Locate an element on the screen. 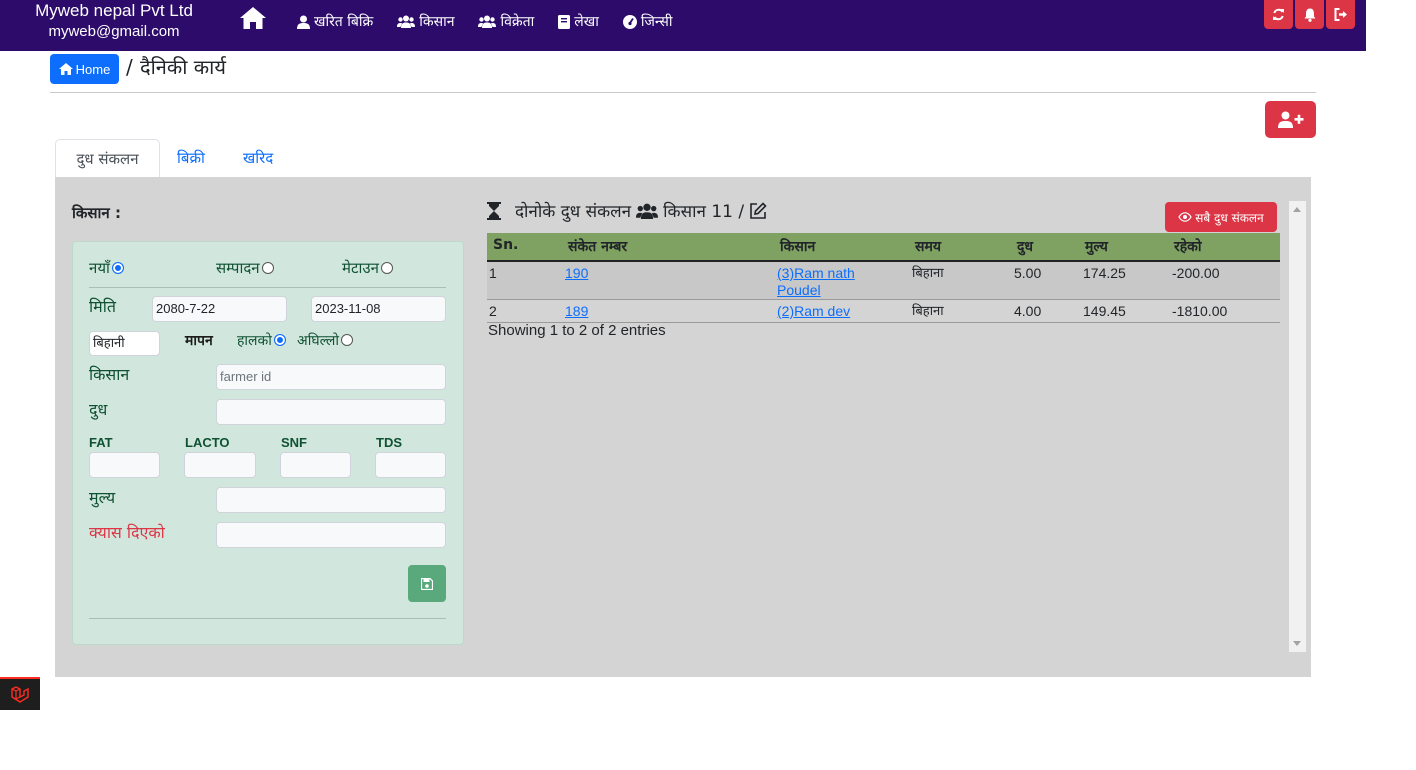  nav-jinsi: जिन्सी is located at coordinates (647, 21).